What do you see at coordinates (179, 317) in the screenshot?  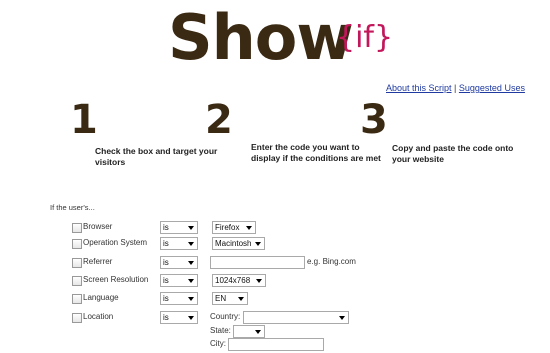 I see `location-operator-select: is` at bounding box center [179, 317].